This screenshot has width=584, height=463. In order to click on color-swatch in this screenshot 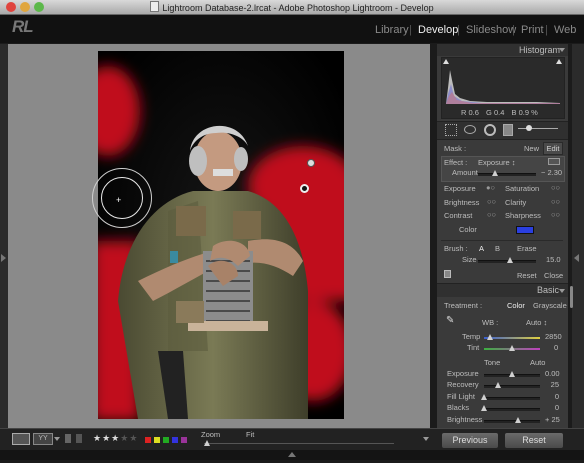, I will do `click(525, 230)`.